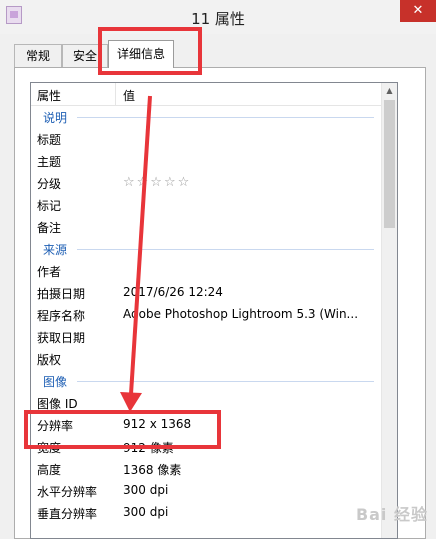  I want to click on tab-details: 详细信息, so click(141, 54).